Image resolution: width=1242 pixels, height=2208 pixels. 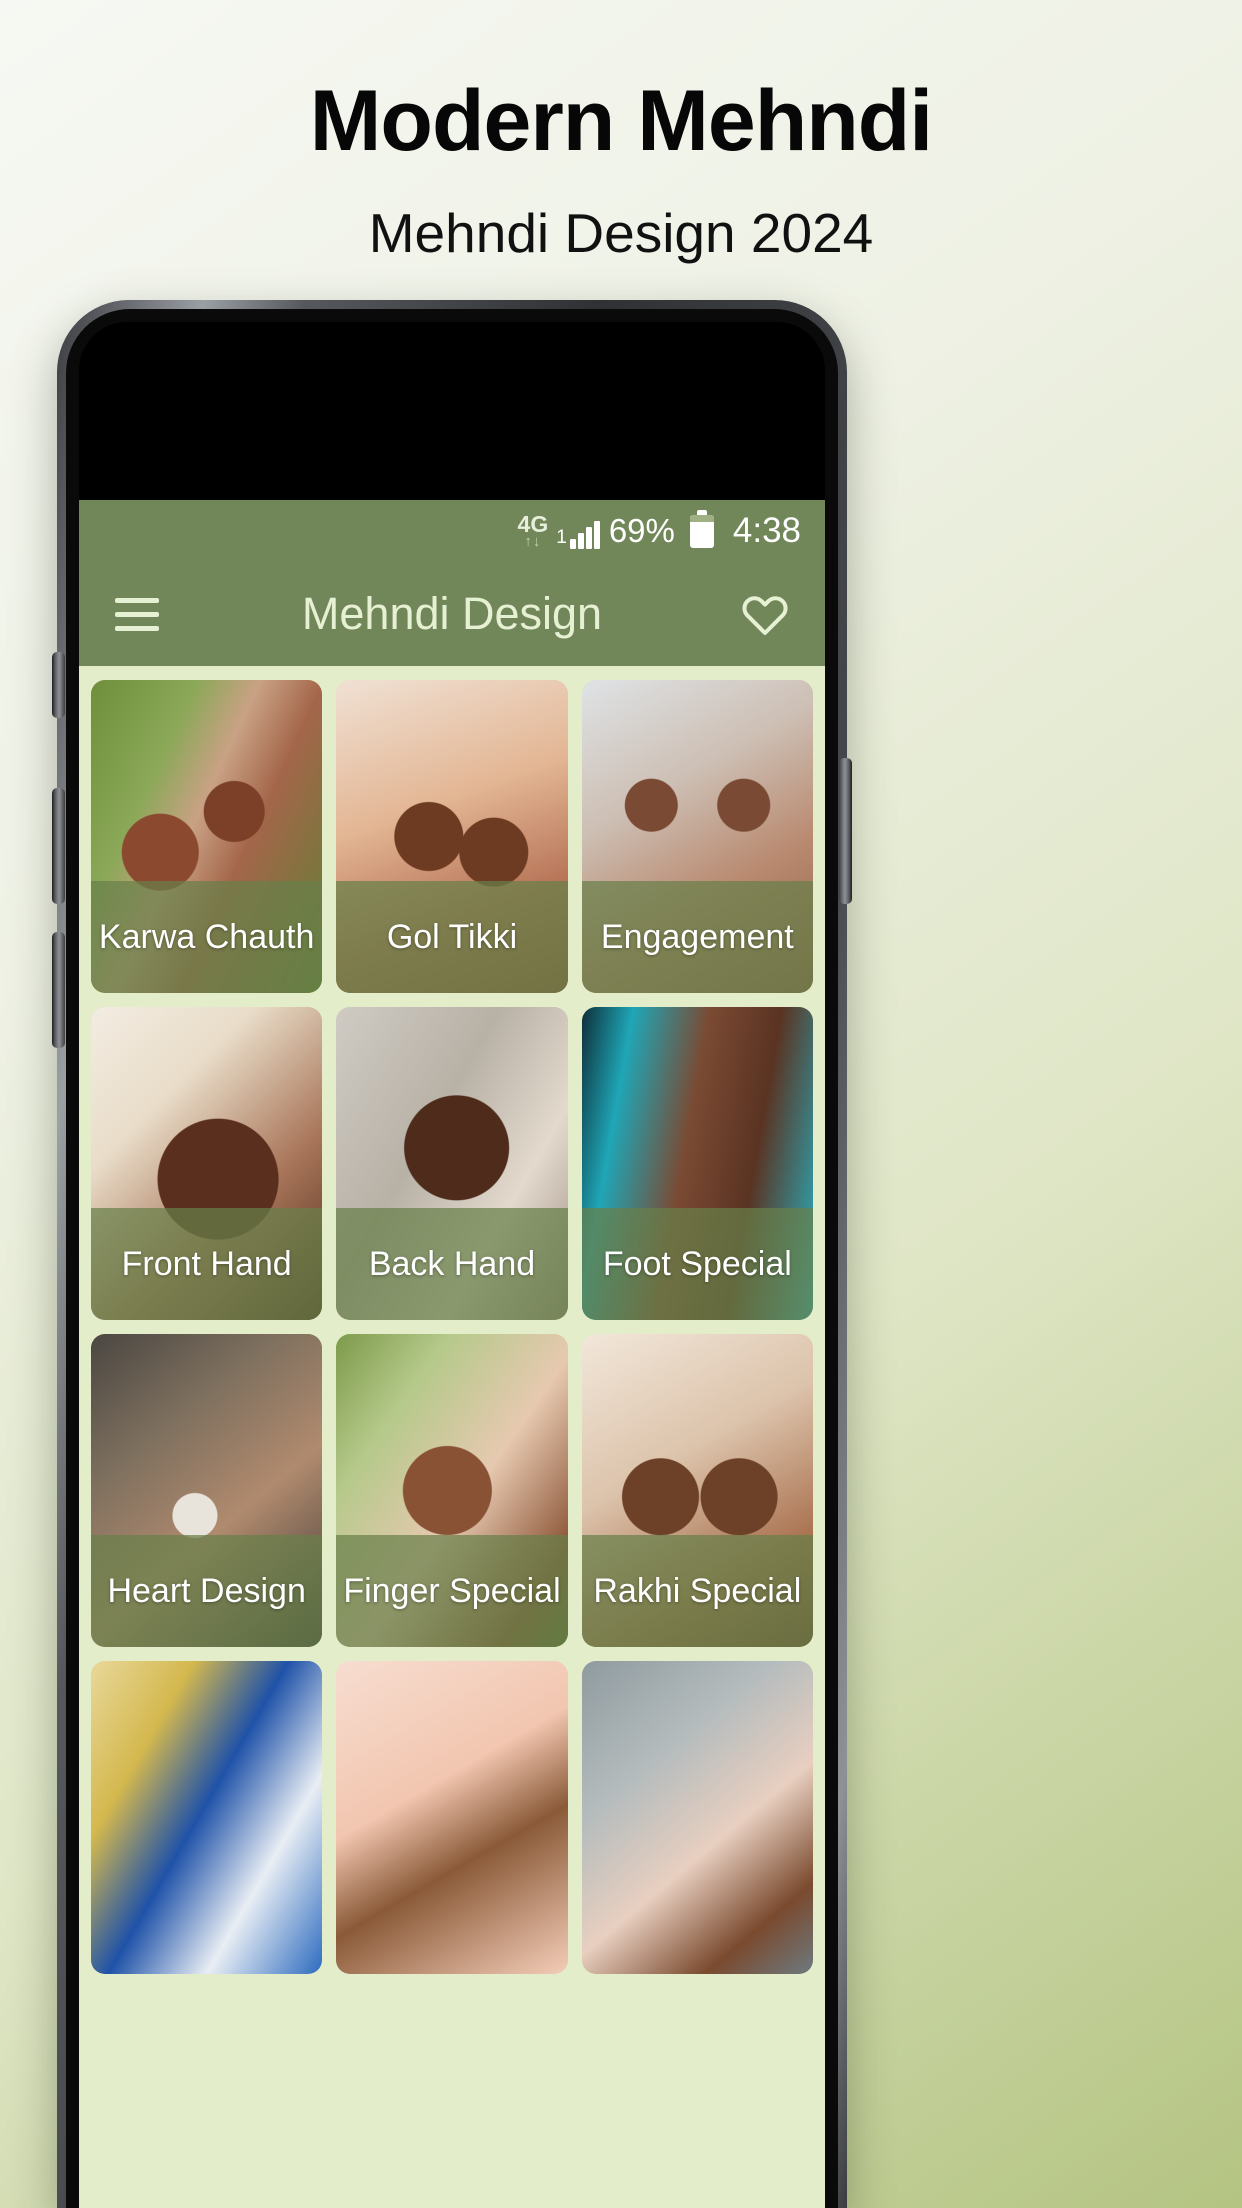 I want to click on page-title: Mehndi Design, so click(x=452, y=613).